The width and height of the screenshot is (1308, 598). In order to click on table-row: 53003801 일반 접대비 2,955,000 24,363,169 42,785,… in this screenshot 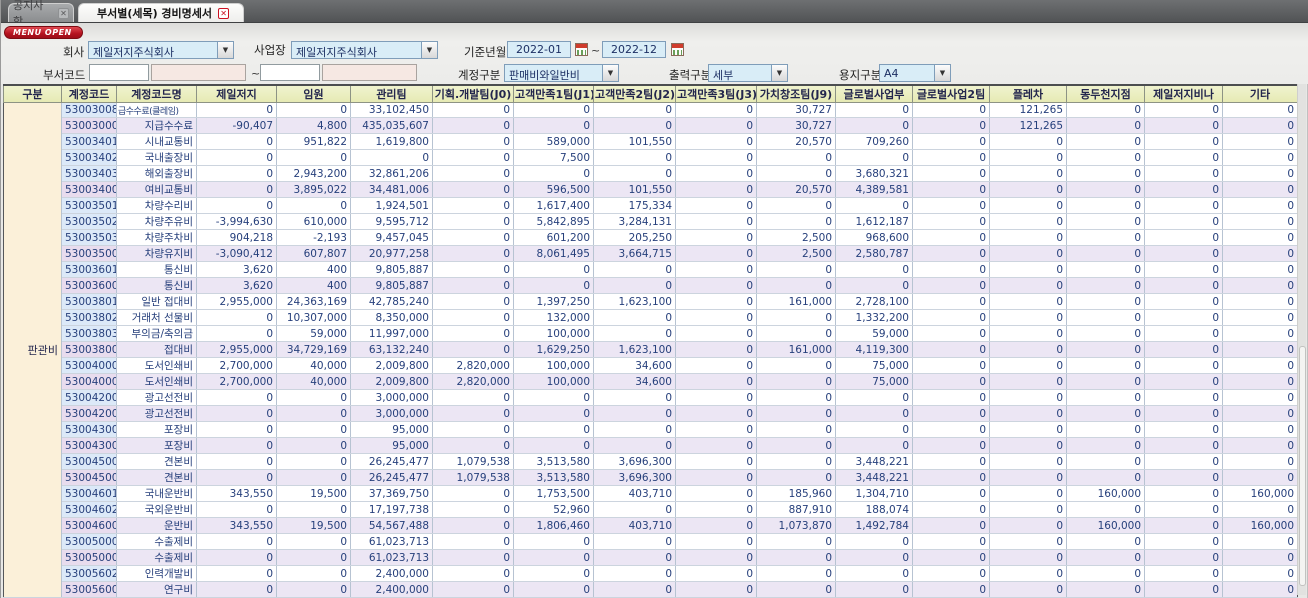, I will do `click(651, 301)`.